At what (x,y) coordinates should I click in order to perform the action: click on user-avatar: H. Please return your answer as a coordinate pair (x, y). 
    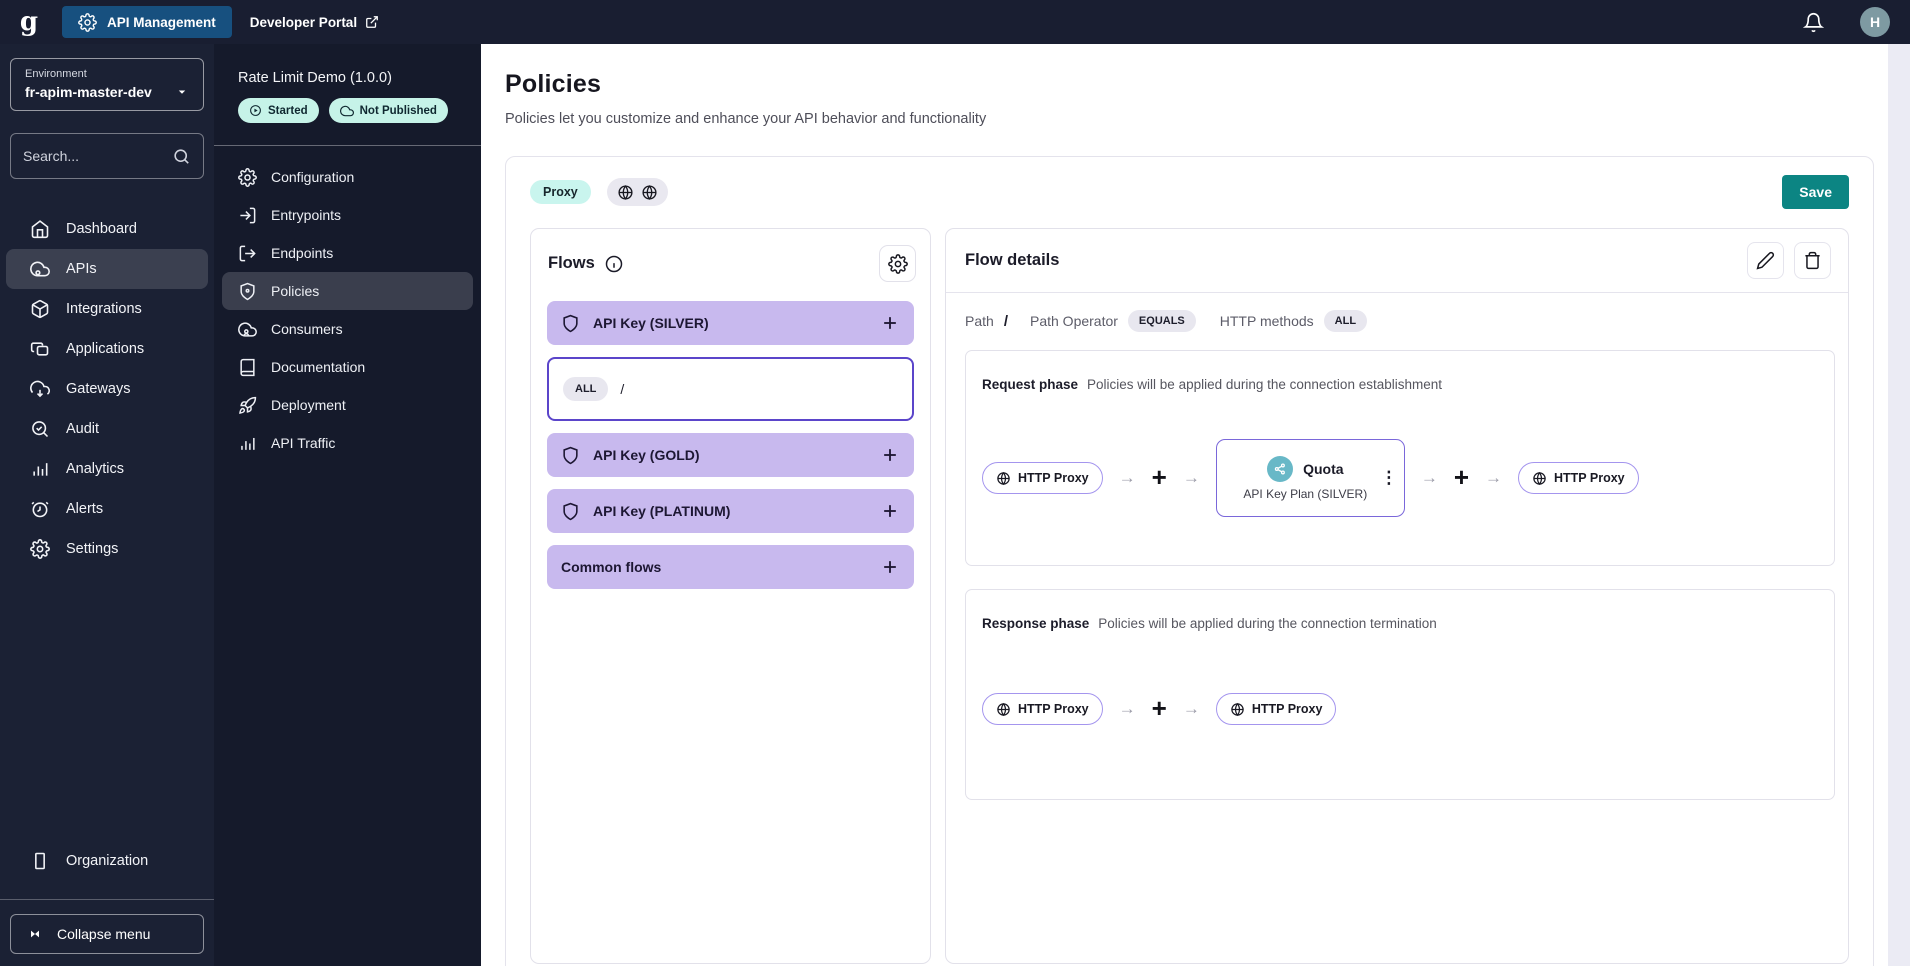
    Looking at the image, I should click on (1875, 22).